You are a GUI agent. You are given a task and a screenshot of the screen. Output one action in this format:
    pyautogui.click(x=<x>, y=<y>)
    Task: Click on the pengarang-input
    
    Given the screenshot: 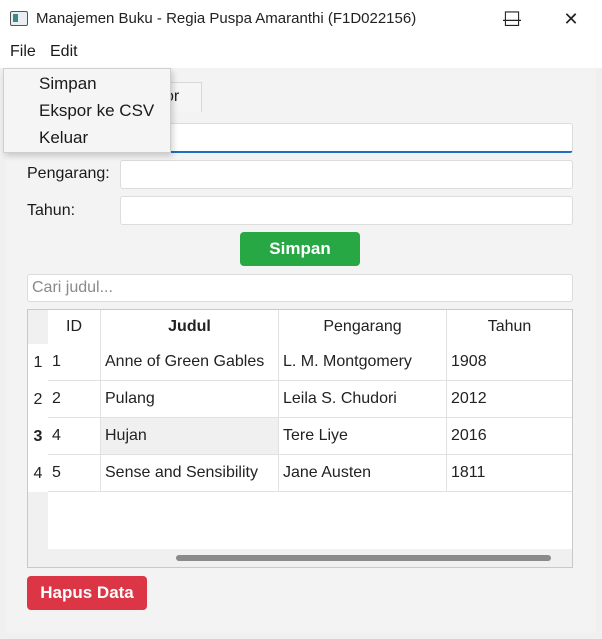 What is the action you would take?
    pyautogui.click(x=346, y=174)
    